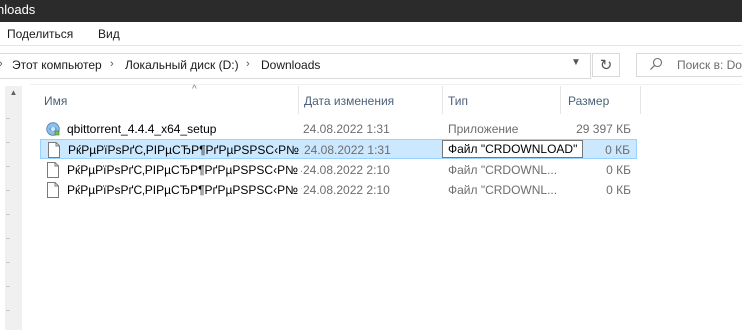  I want to click on ribbon-tabs: Поделиться Вид, so click(371, 34).